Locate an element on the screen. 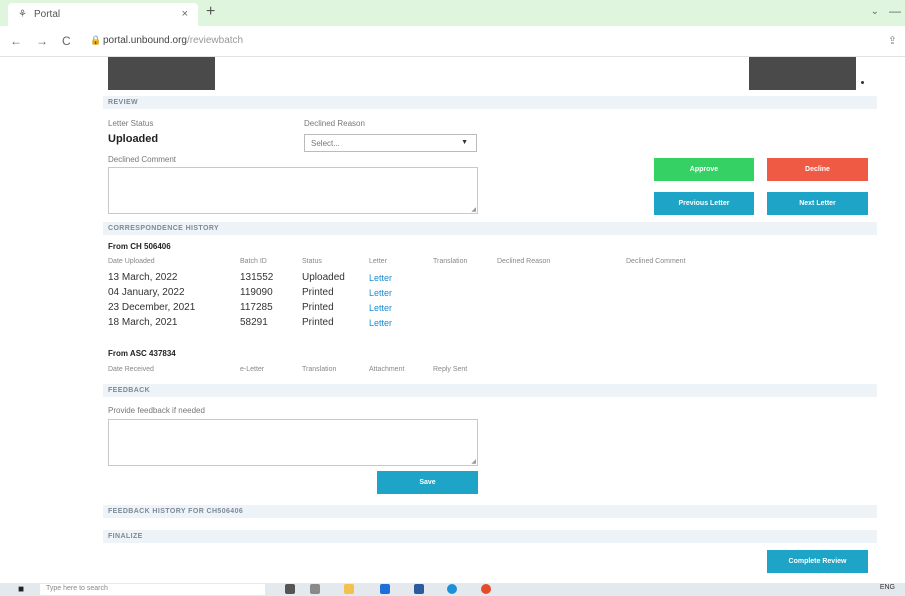 This screenshot has width=905, height=596. redacted-image-right is located at coordinates (802, 73).